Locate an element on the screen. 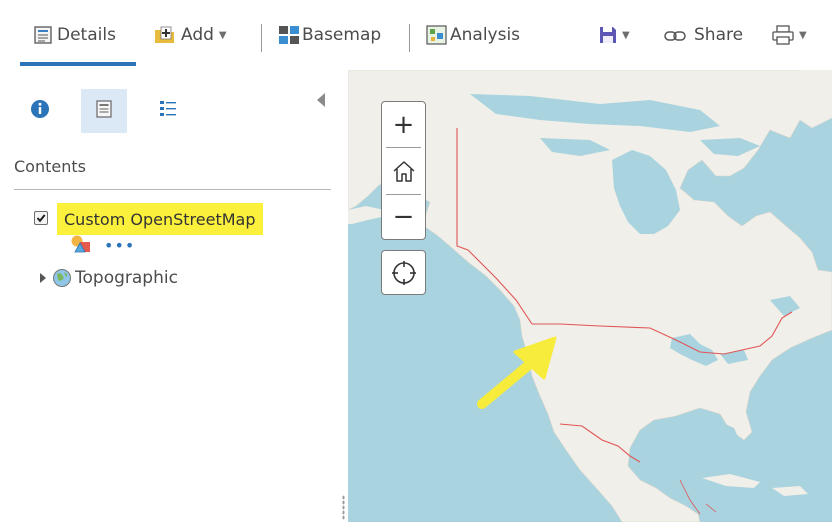  share-button: Share is located at coordinates (703, 35).